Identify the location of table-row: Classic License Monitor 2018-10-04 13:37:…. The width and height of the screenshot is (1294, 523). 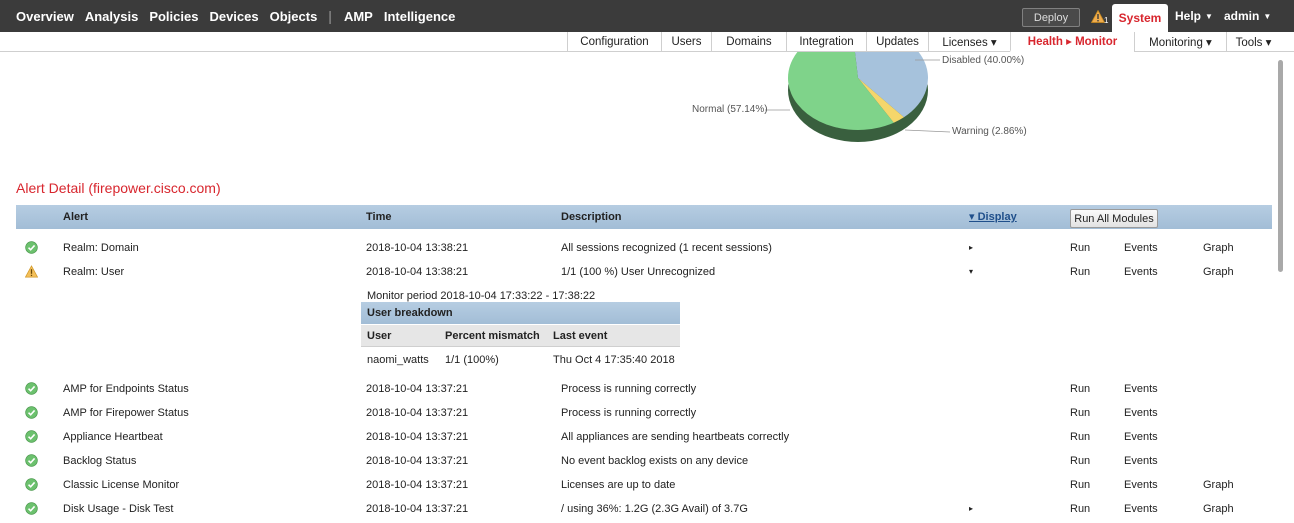
(644, 485).